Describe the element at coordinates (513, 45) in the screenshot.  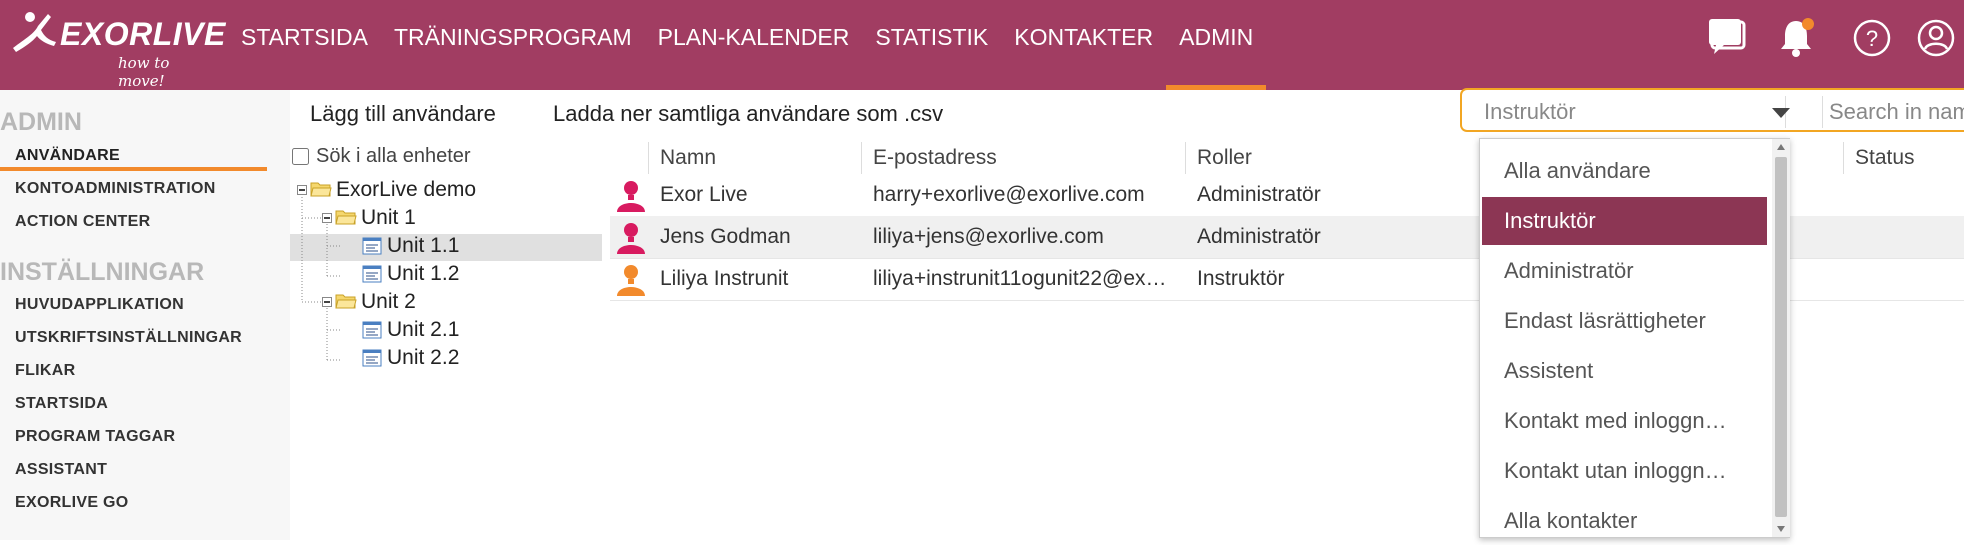
I see `nav-item-tr-ningsprogram: TRÄNINGSPROGRAM` at that location.